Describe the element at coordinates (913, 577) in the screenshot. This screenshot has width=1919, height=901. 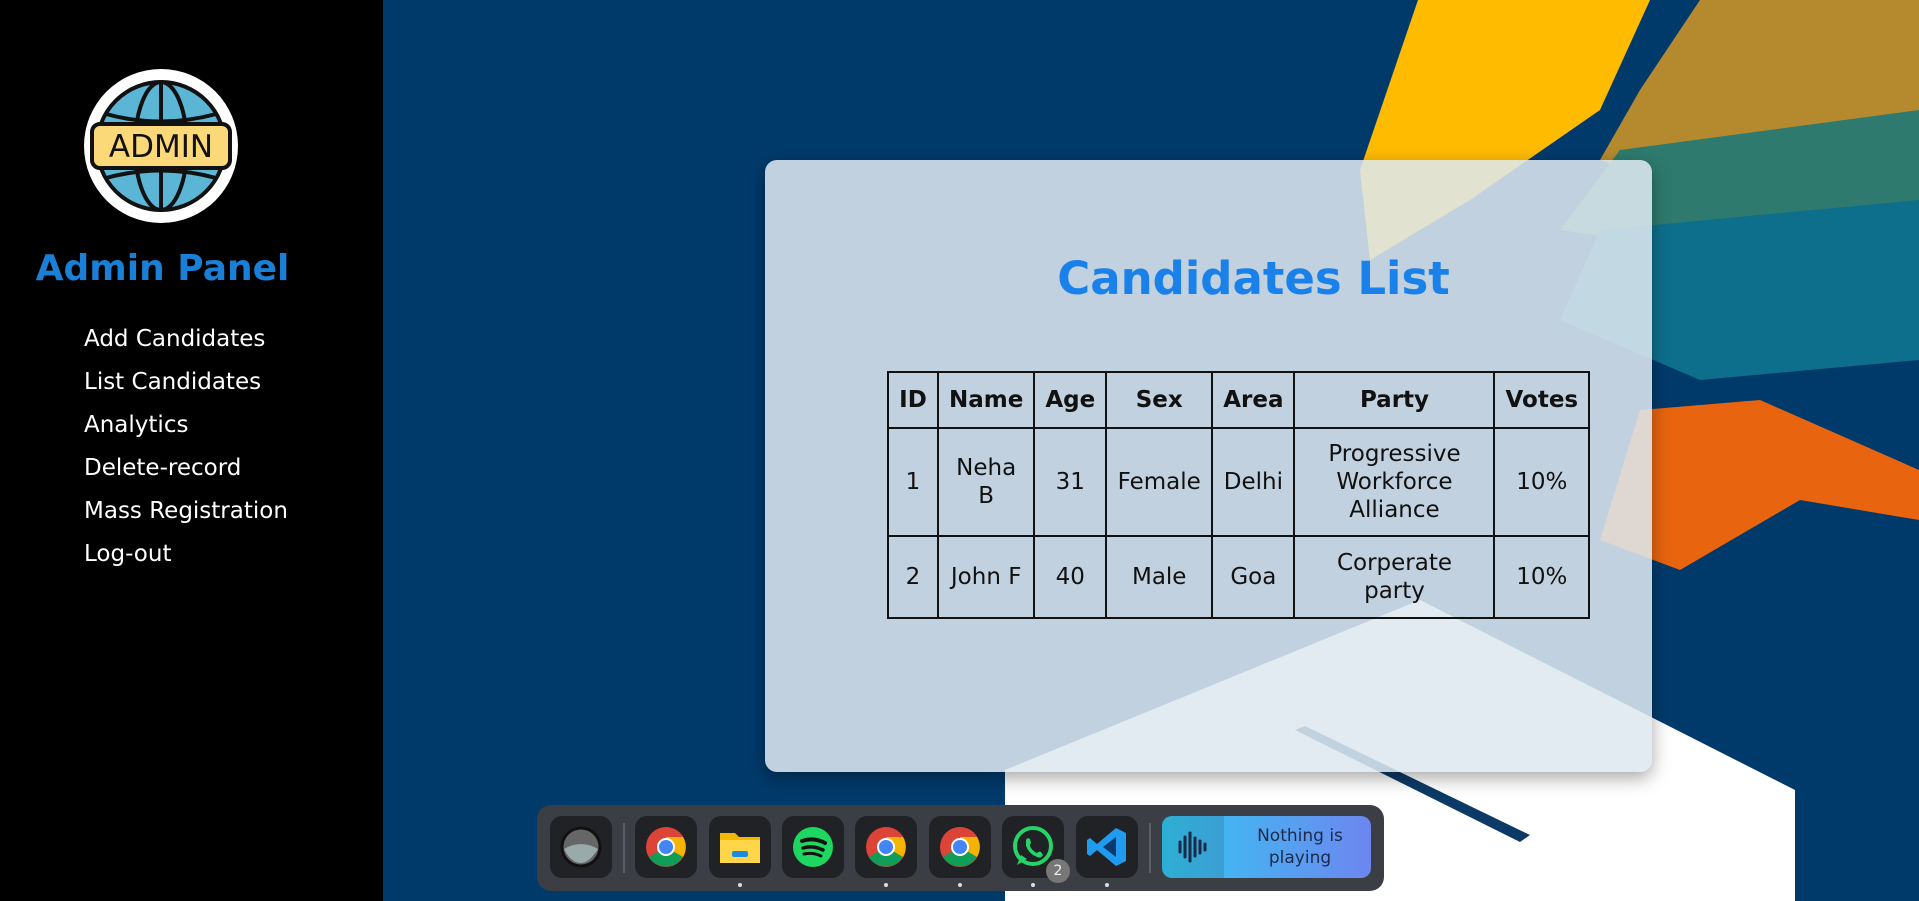
I see `cell-id: 2` at that location.